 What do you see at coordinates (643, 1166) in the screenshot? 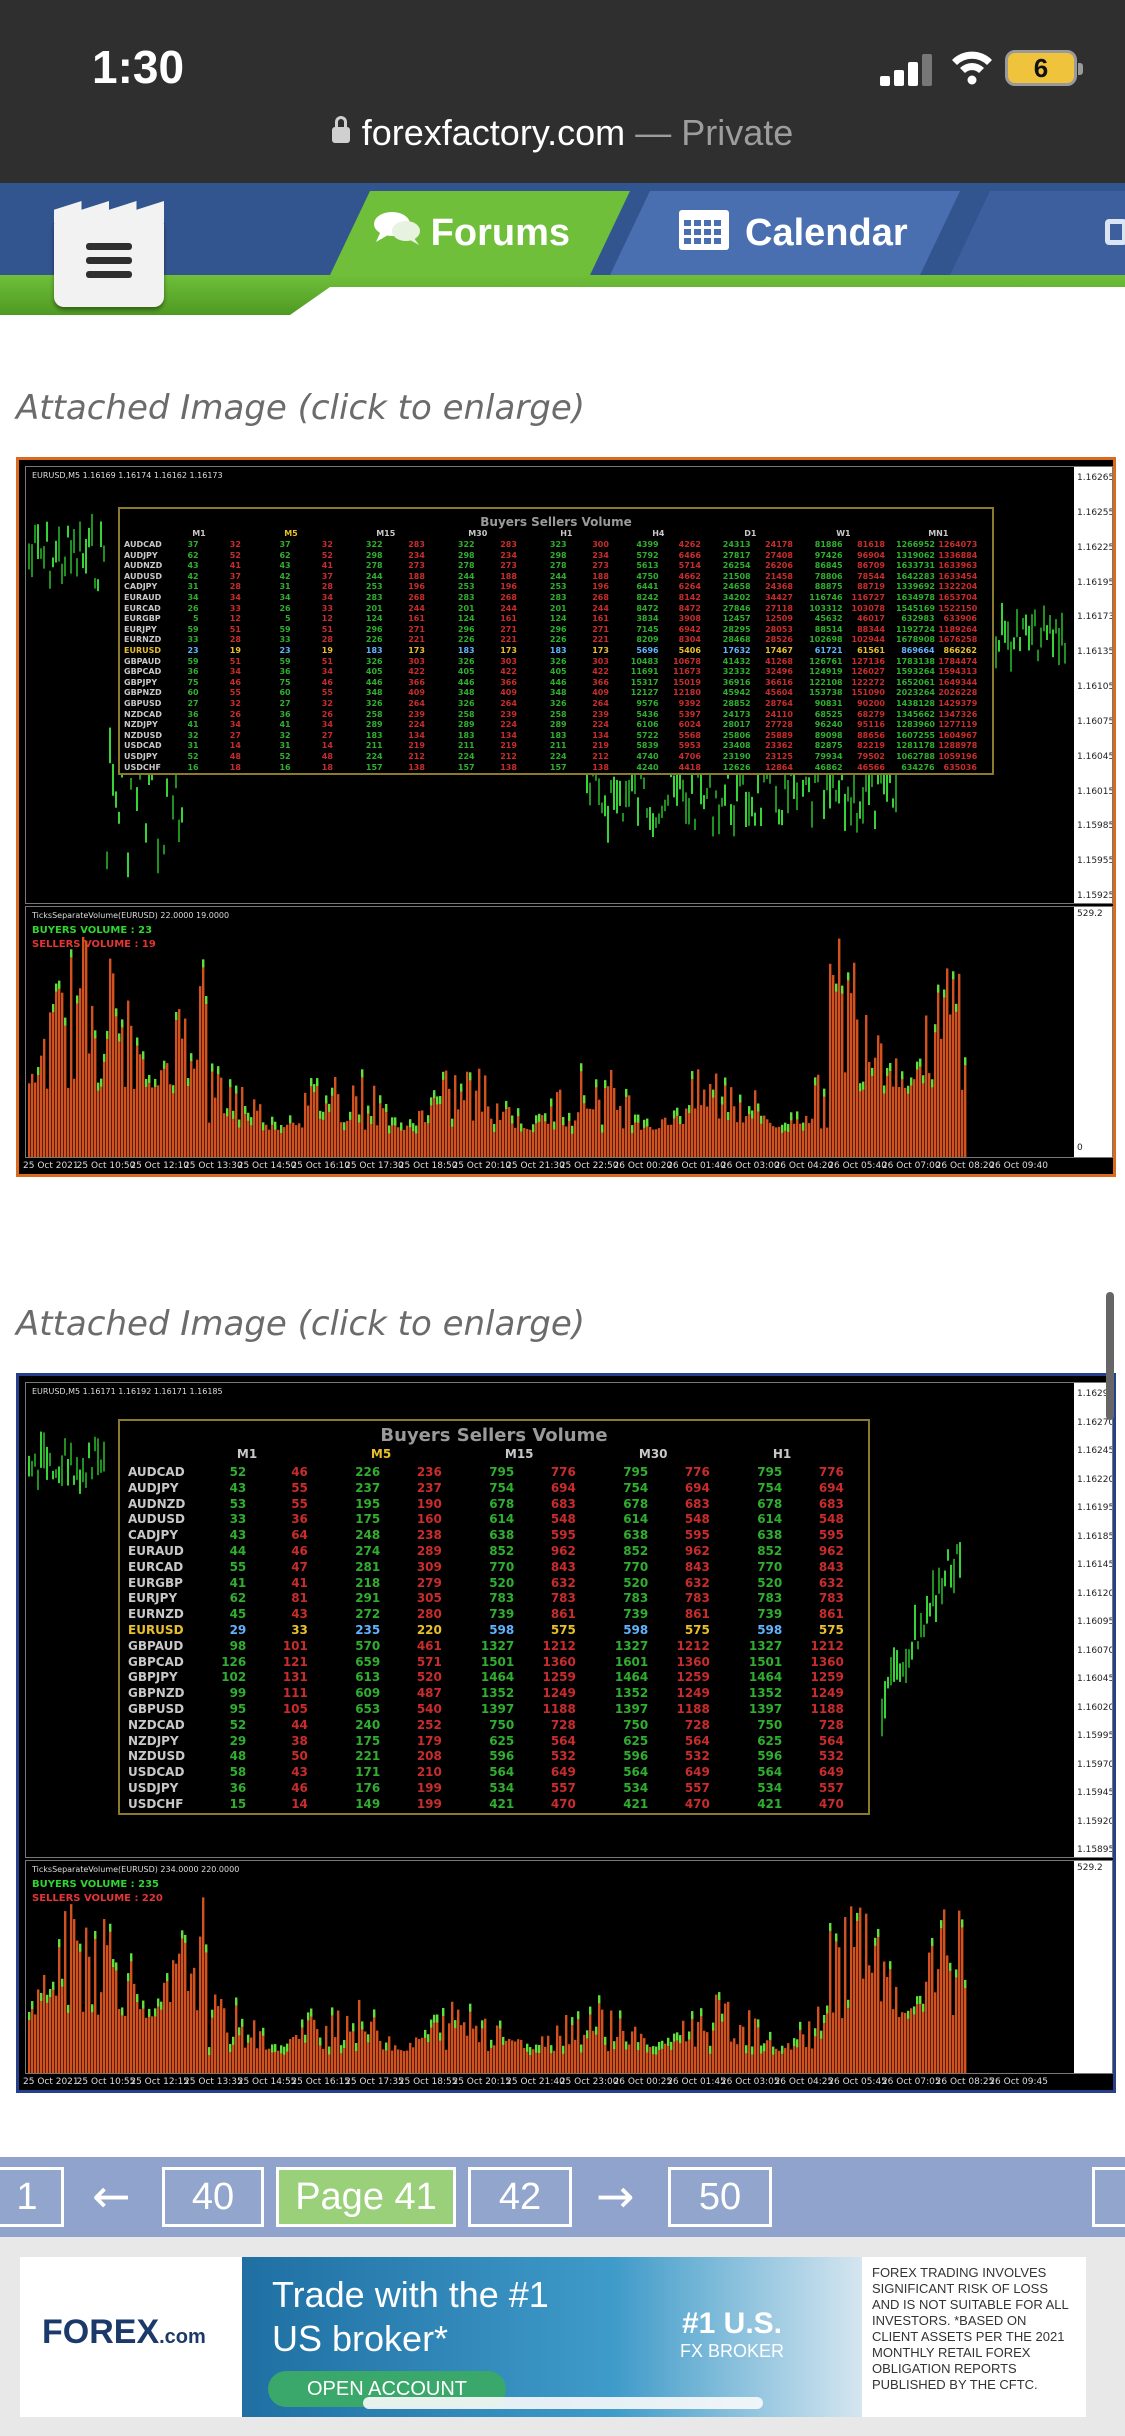
I see `date-tick-label: 26 Oct 00:20` at bounding box center [643, 1166].